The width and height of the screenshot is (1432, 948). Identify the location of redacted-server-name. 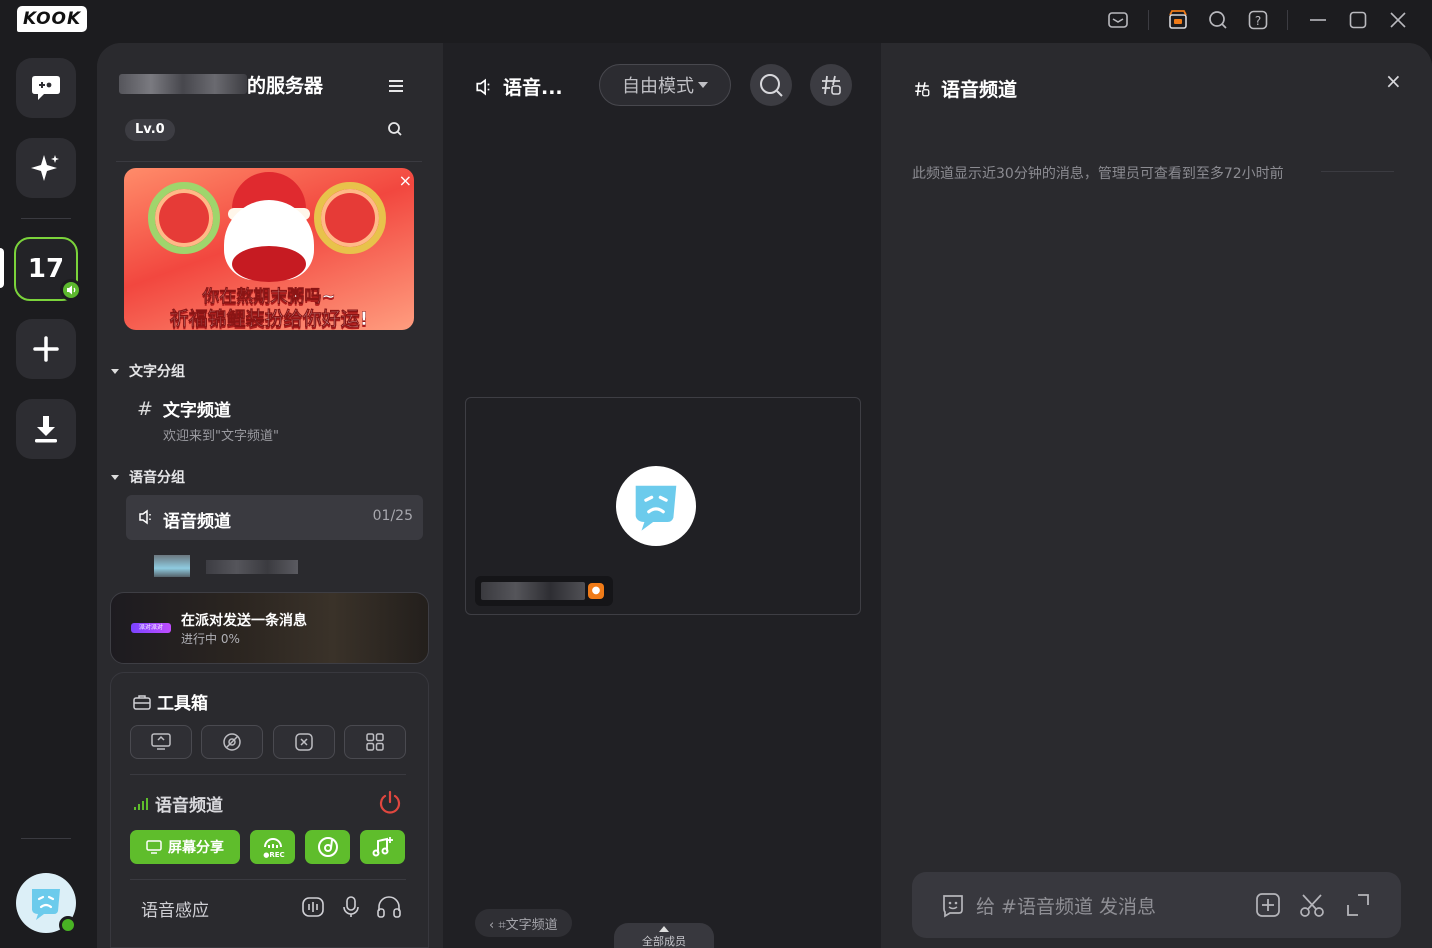
(183, 84).